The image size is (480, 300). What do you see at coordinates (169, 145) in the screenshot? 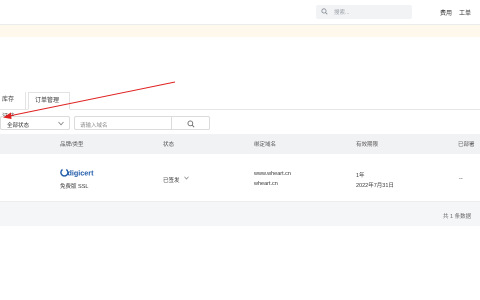
I see `column-status: 状态` at bounding box center [169, 145].